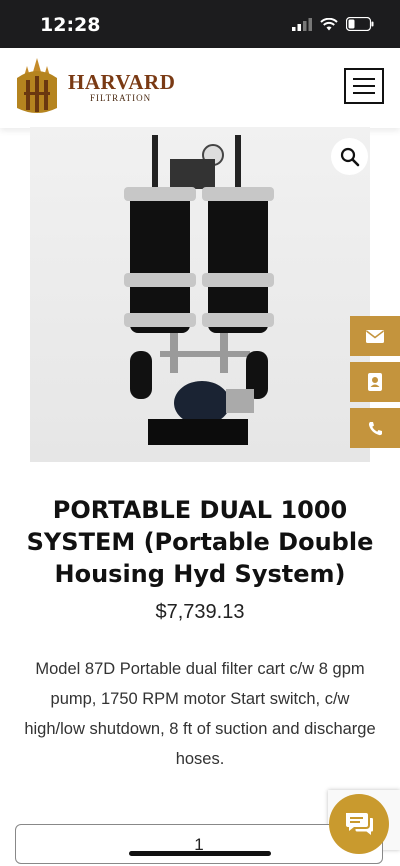  Describe the element at coordinates (329, 23) in the screenshot. I see `wifi-icon` at that location.